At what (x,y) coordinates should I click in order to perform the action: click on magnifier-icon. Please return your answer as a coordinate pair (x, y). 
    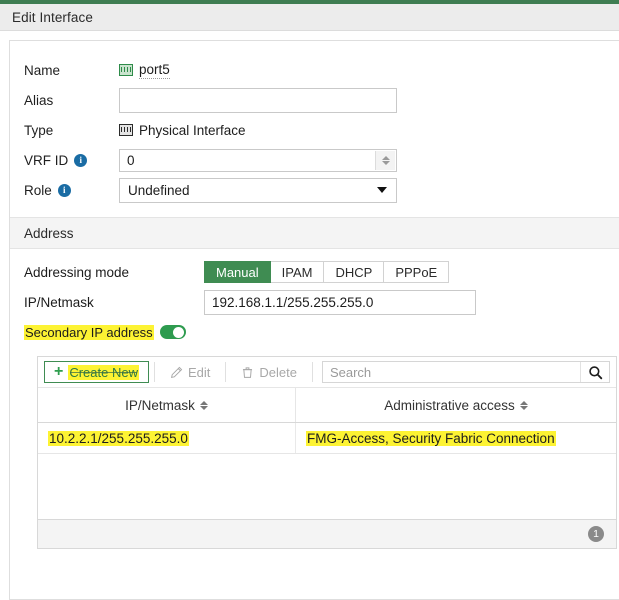
    Looking at the image, I should click on (595, 372).